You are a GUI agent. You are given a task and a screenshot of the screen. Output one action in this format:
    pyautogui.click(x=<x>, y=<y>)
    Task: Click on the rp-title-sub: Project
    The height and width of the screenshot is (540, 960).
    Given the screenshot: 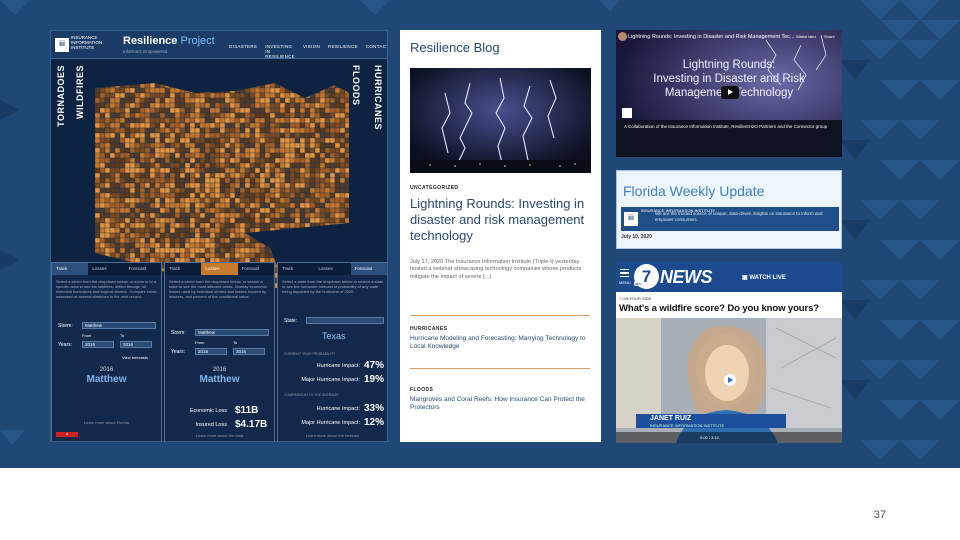 What is the action you would take?
    pyautogui.click(x=197, y=41)
    